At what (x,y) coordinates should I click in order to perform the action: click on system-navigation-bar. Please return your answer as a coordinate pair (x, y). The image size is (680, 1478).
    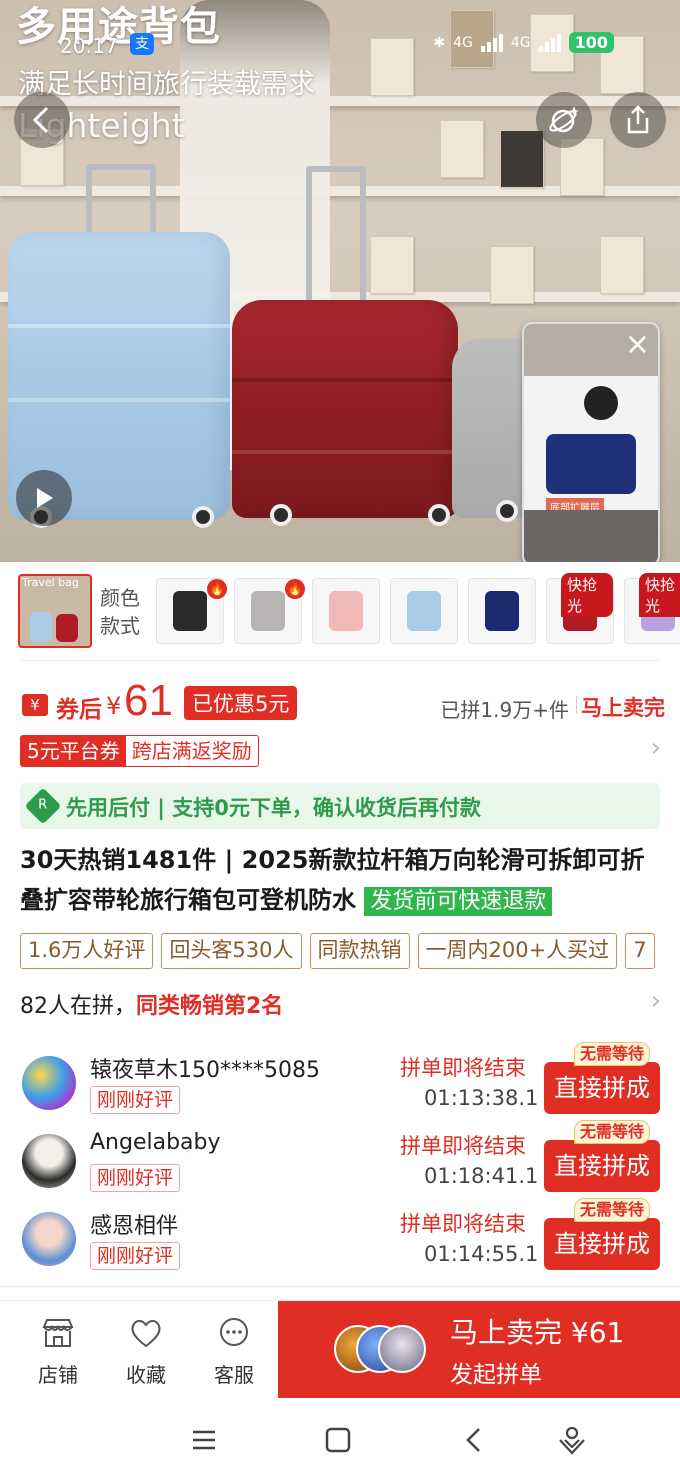
    Looking at the image, I should click on (340, 1438).